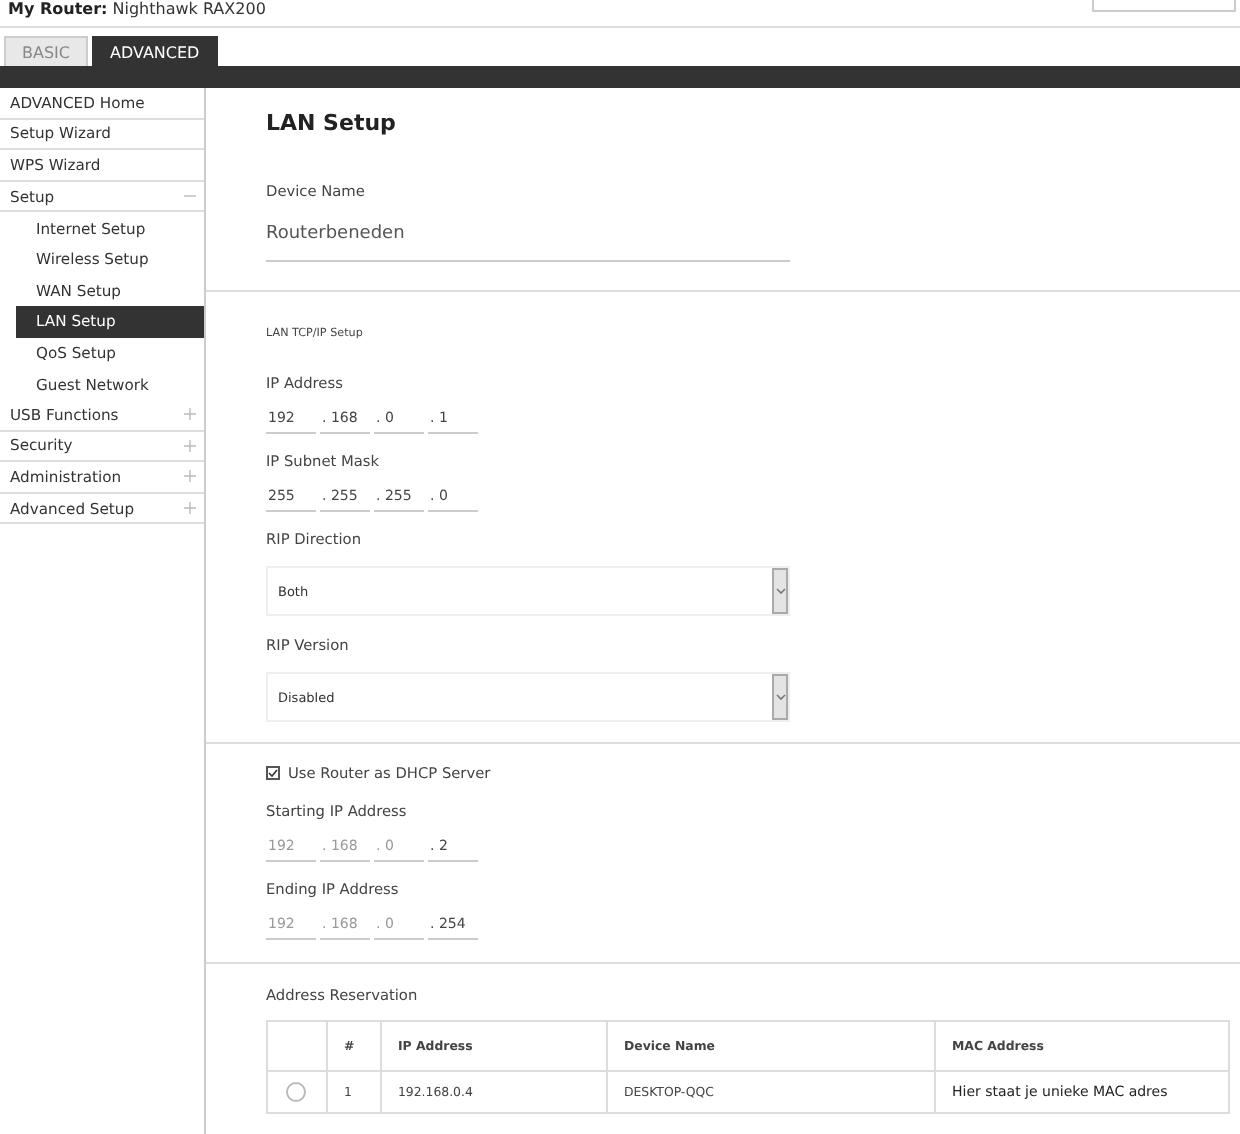  I want to click on router-title: My Router: Nighthawk RAX200, so click(137, 9).